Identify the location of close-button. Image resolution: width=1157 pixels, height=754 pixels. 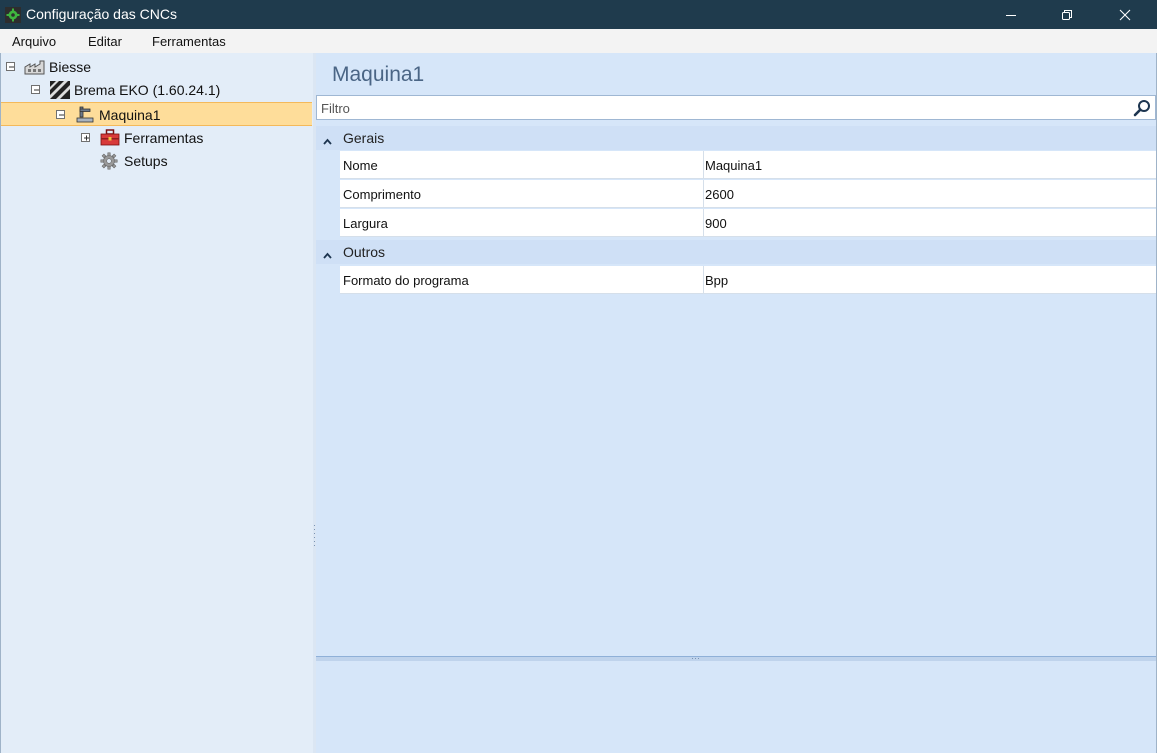
(1125, 14).